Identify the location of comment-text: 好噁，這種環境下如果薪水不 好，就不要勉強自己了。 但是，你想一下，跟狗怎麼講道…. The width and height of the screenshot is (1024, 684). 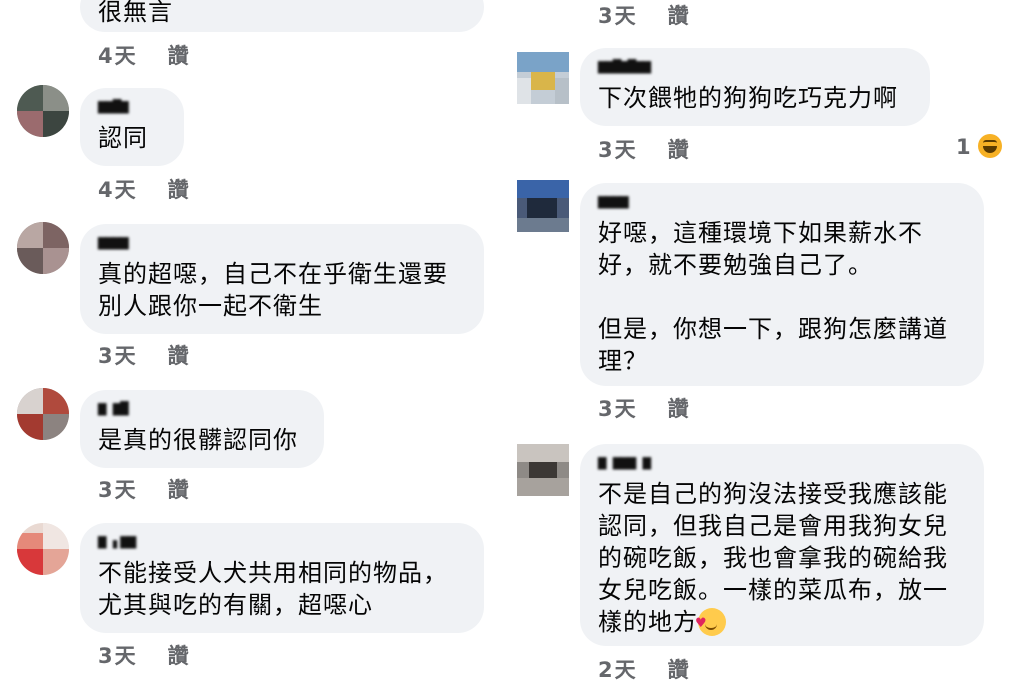
(773, 297).